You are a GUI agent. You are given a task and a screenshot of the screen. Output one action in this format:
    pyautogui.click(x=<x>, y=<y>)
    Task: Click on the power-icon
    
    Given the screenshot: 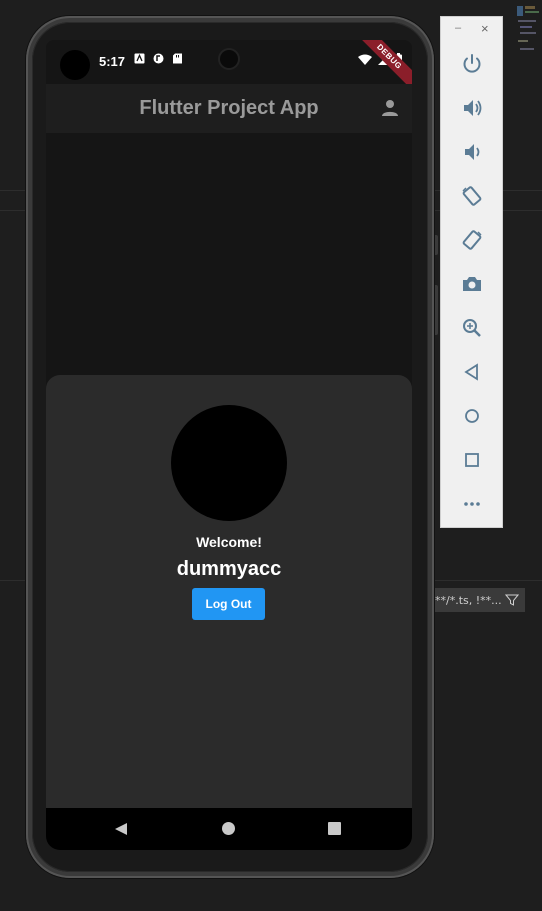 What is the action you would take?
    pyautogui.click(x=472, y=63)
    